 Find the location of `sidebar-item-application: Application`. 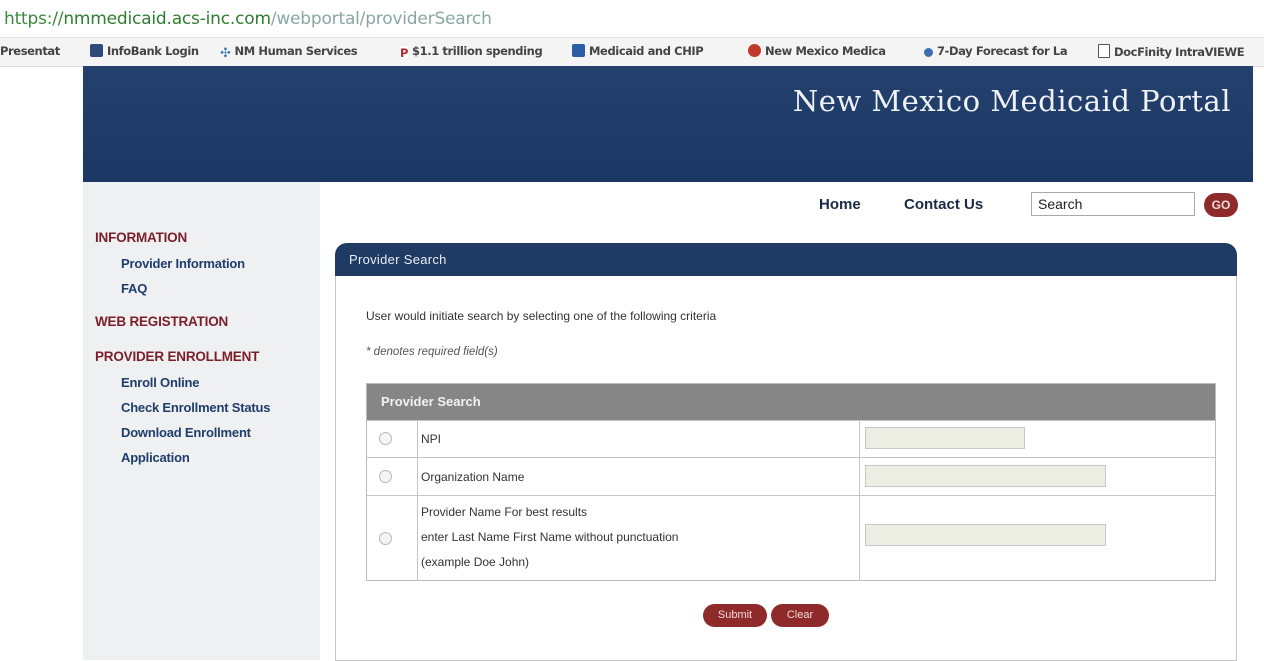

sidebar-item-application: Application is located at coordinates (155, 457).